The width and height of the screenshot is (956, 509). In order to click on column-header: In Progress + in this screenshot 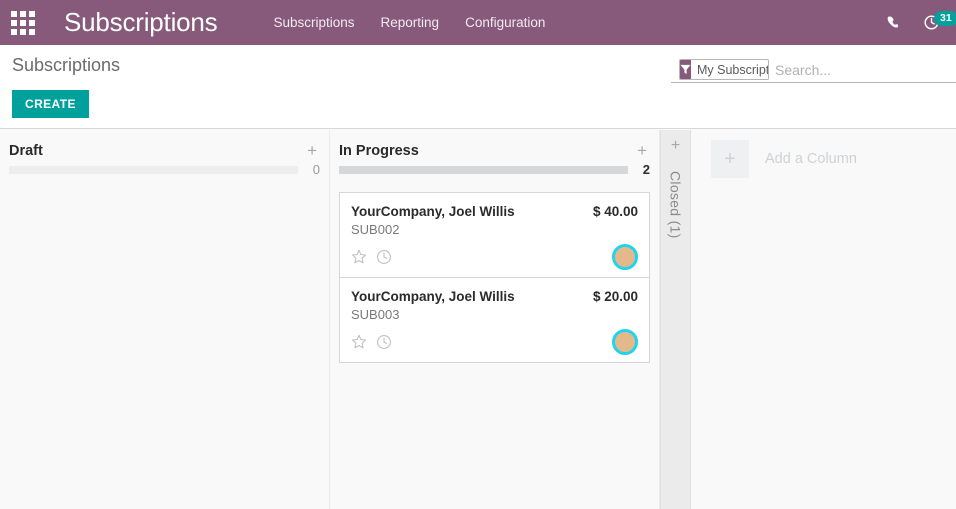, I will do `click(494, 146)`.